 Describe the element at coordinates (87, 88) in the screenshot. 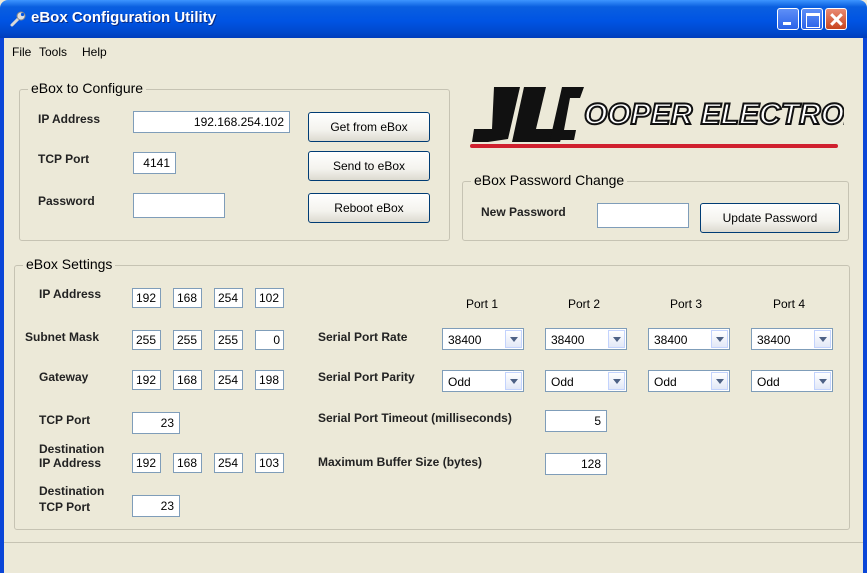

I see `configure-group-title: eBox to Configure` at that location.